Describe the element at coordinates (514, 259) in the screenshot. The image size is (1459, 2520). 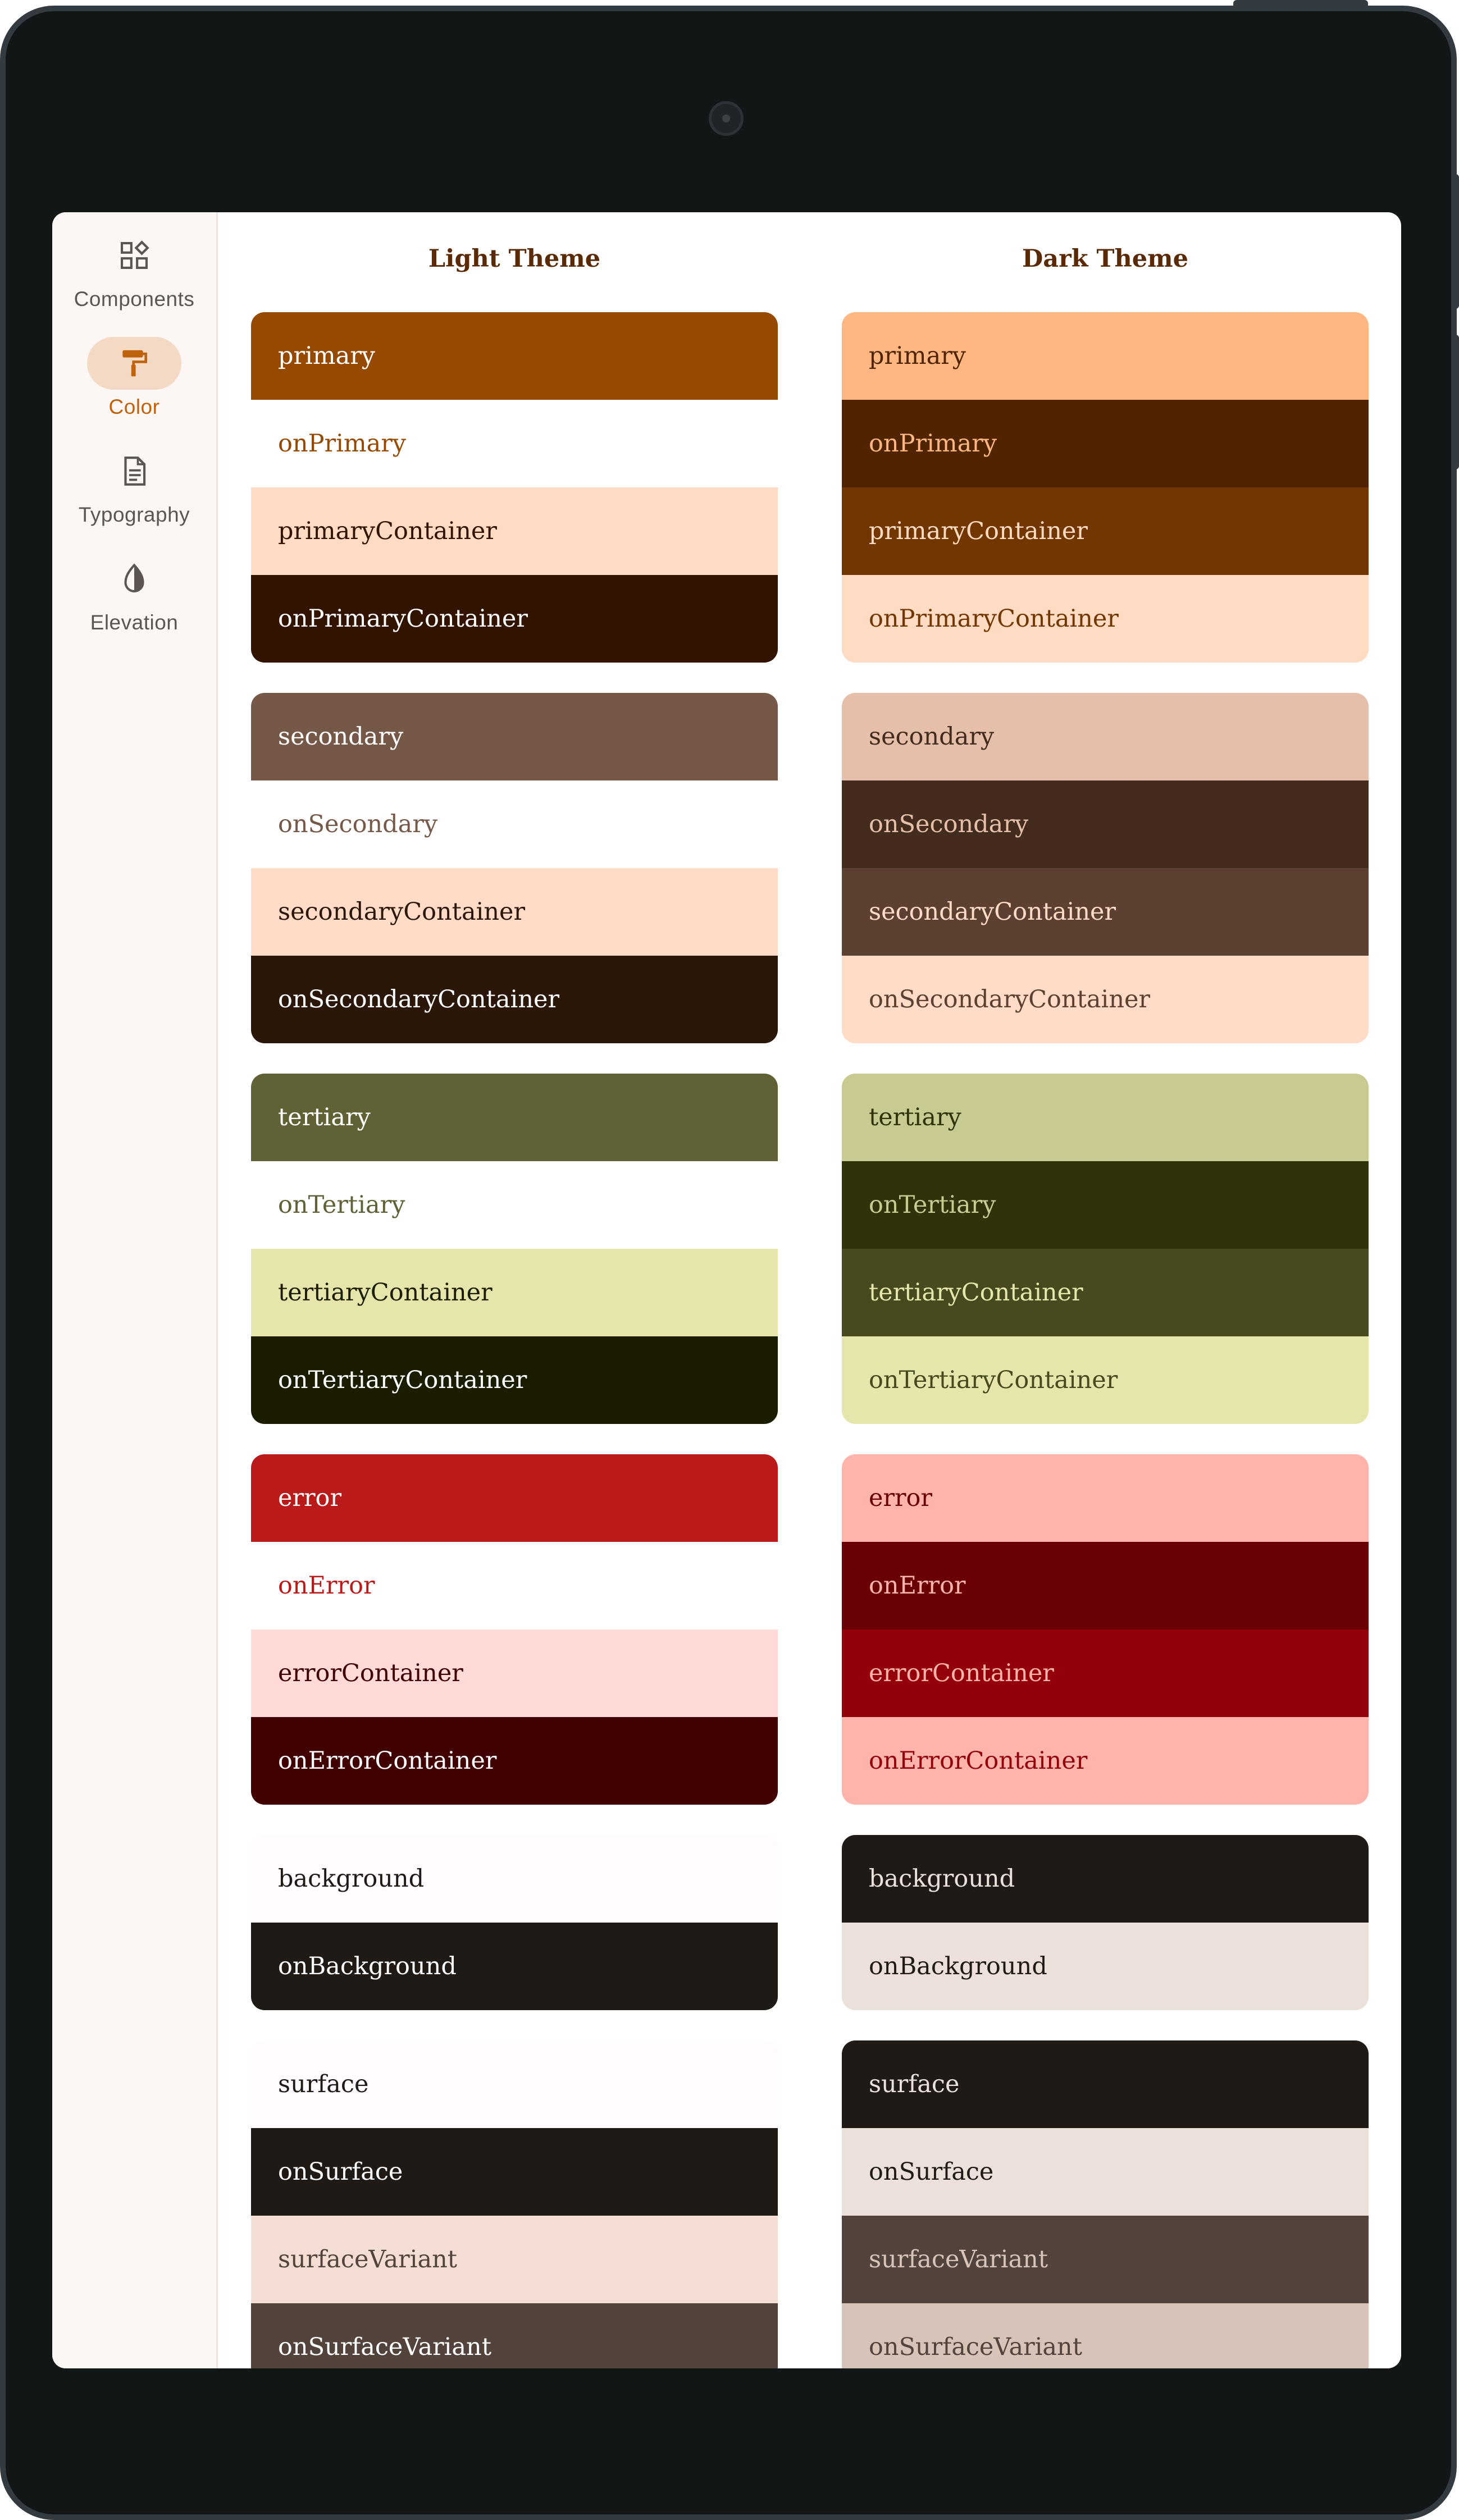
I see `light-theme-heading: Light Theme` at that location.